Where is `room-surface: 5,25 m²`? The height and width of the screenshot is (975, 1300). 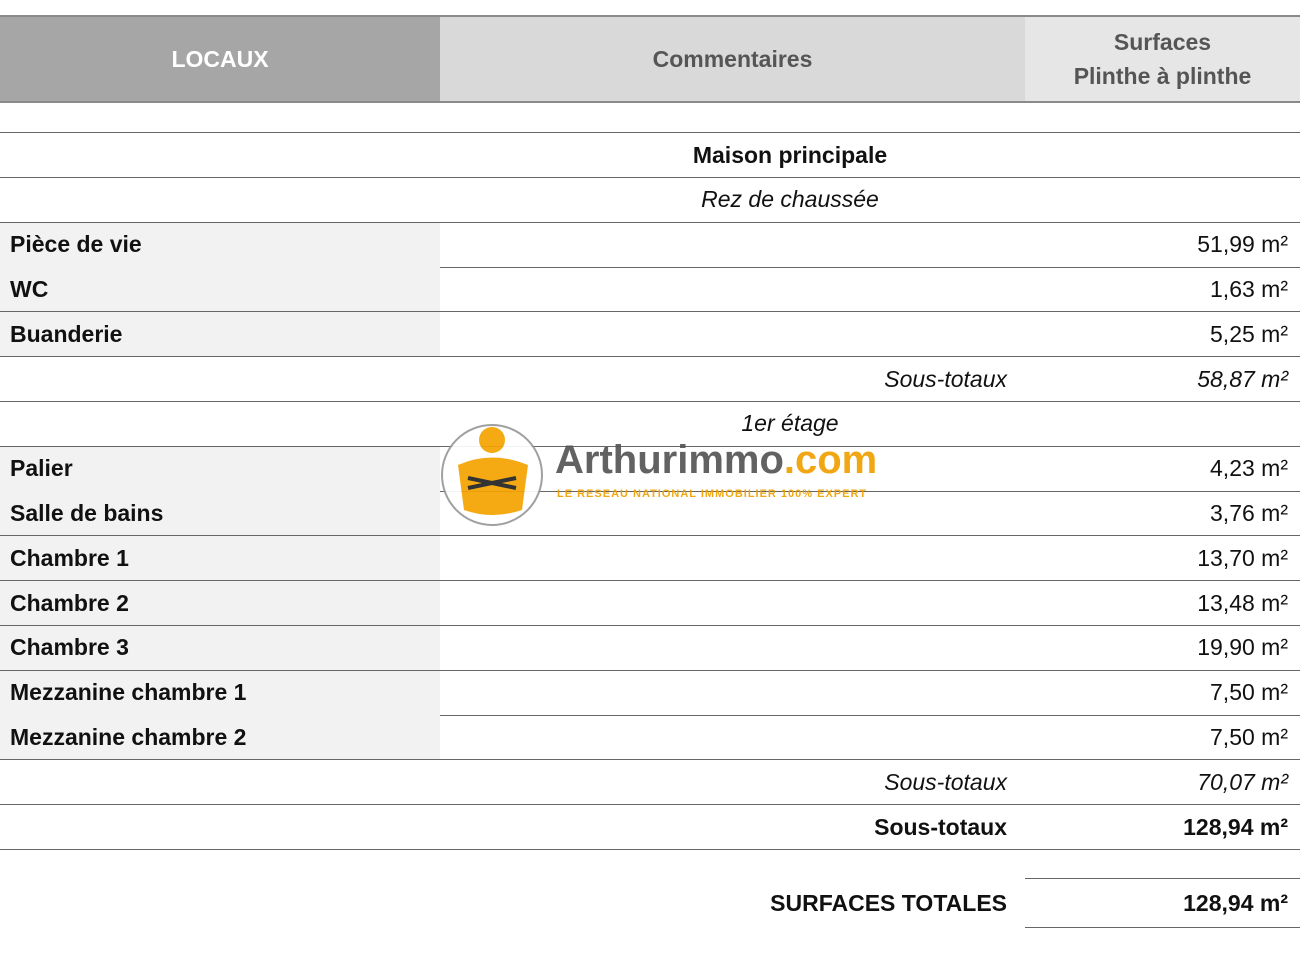 room-surface: 5,25 m² is located at coordinates (1249, 333).